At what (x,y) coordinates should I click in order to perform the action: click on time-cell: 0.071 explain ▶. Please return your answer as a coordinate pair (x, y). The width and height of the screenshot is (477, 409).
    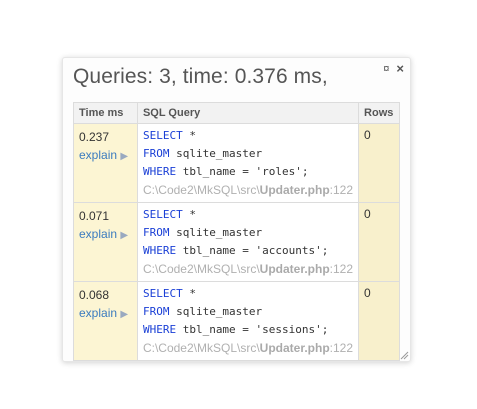
    Looking at the image, I should click on (105, 242).